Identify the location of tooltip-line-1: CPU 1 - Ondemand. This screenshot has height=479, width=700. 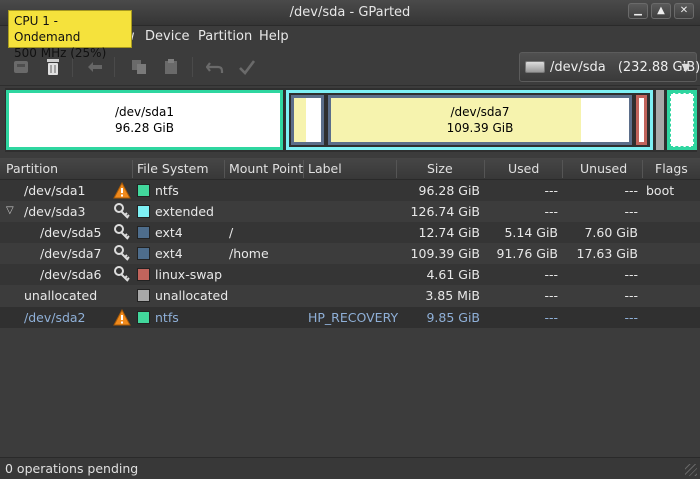
(47, 29).